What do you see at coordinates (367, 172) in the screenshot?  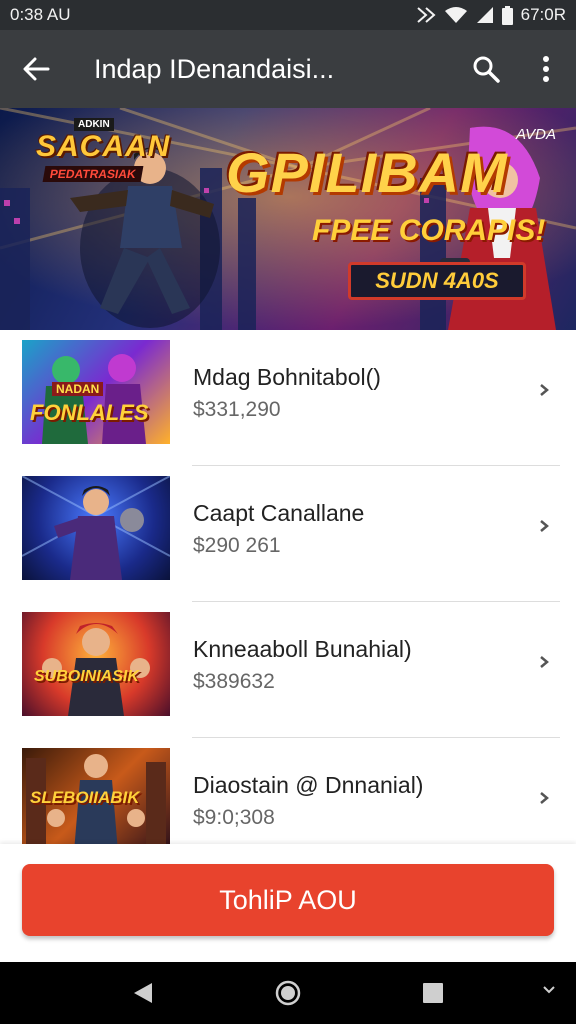 I see `banner-title: GPILIBAM` at bounding box center [367, 172].